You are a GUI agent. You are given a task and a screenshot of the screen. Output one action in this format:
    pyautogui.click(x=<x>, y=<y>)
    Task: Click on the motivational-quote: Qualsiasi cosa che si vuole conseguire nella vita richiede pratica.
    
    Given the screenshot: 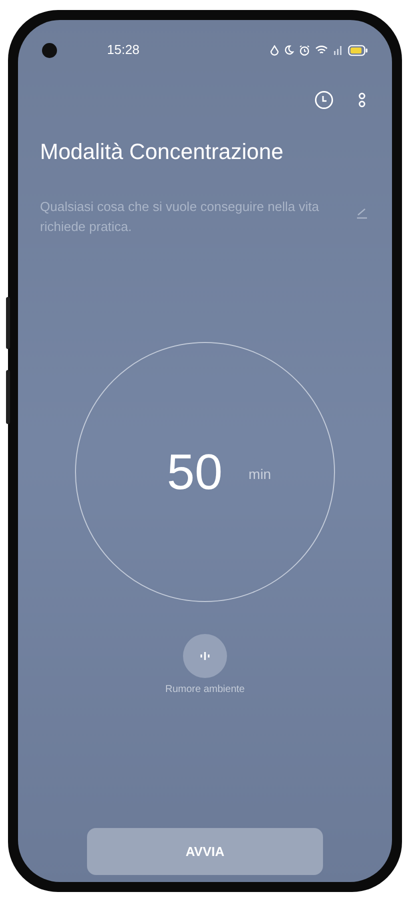 What is the action you would take?
    pyautogui.click(x=180, y=217)
    